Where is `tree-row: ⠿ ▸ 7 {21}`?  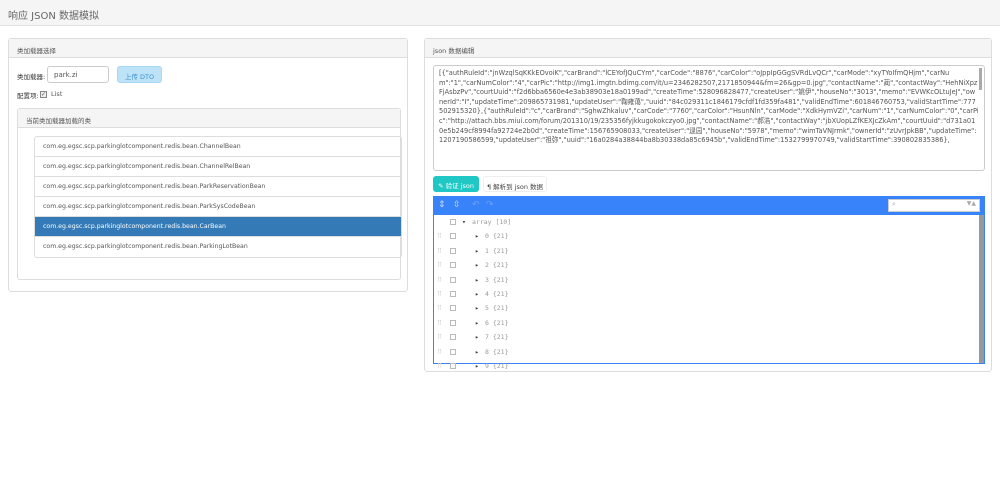 tree-row: ⠿ ▸ 7 {21} is located at coordinates (709, 337).